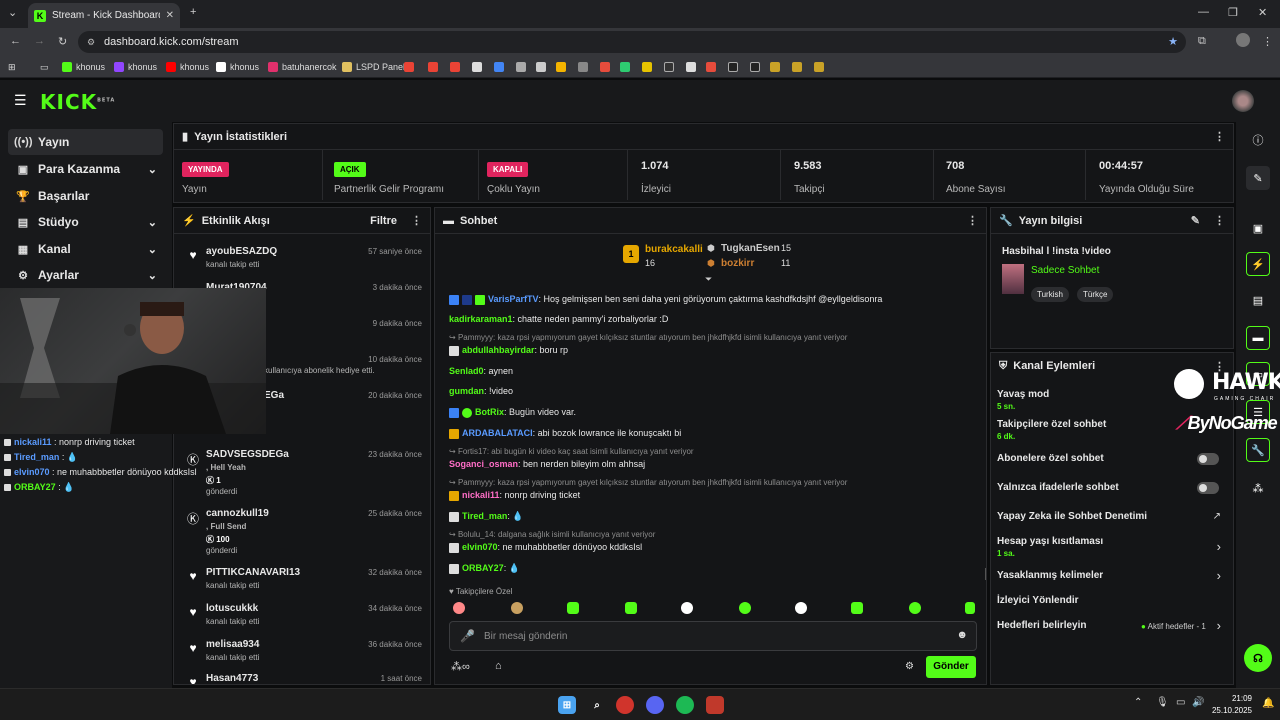 The image size is (1280, 720). I want to click on microphone-icon: 🎤, so click(467, 636).